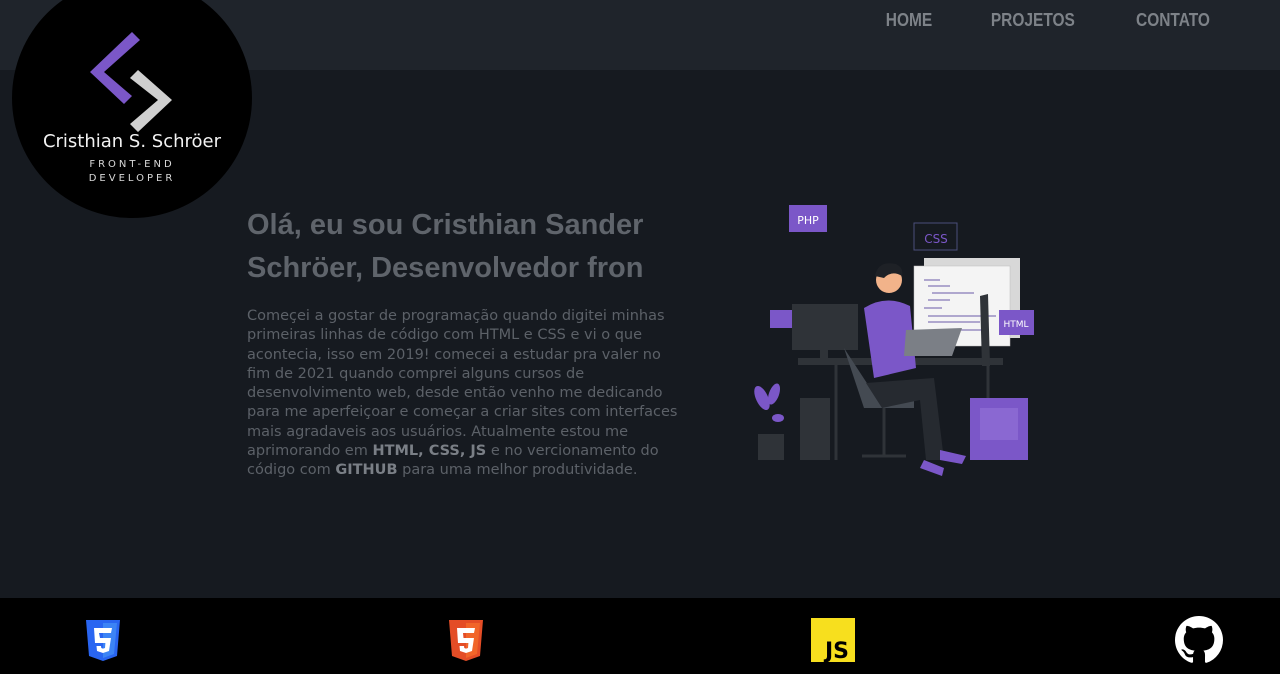 Image resolution: width=1280 pixels, height=674 pixels. I want to click on developer-illustration: PHP CSS HTML, so click(894, 340).